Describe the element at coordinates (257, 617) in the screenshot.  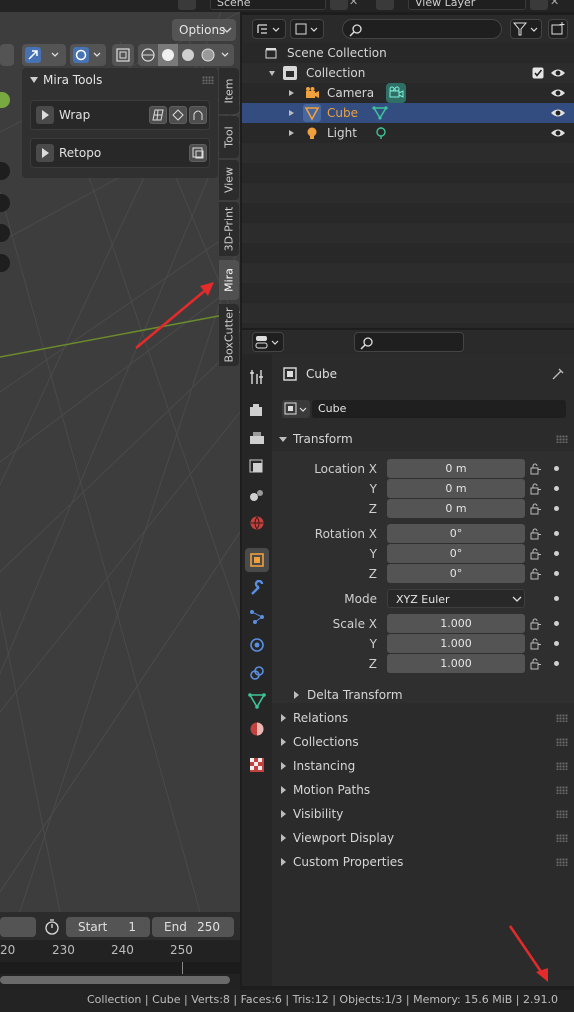
I see `particles-properties-icon` at that location.